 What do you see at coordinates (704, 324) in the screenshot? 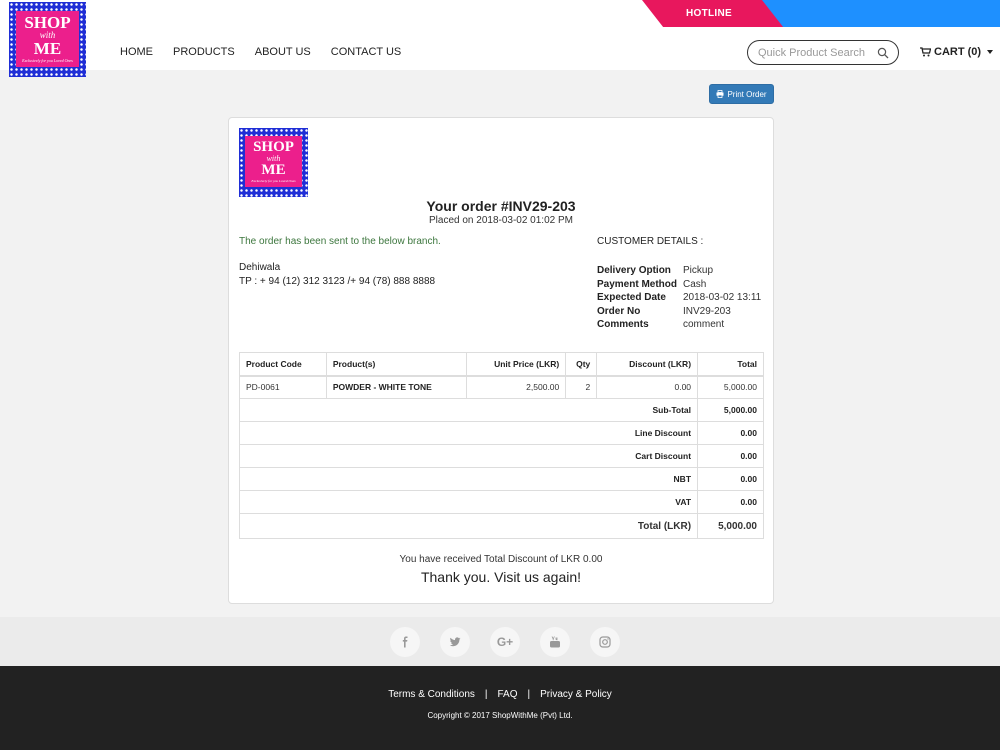
I see `detail-value: comment` at bounding box center [704, 324].